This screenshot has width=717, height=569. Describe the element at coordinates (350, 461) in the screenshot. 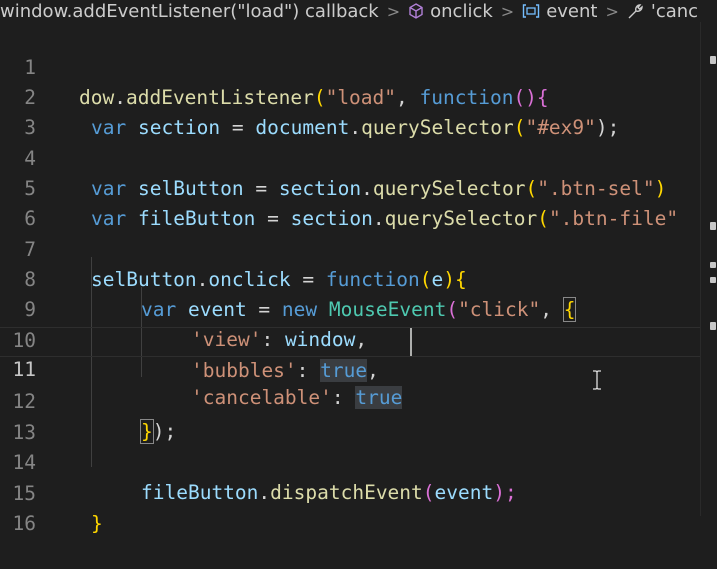

I see `code-line: 14 fileButton.dispatchEvent(event);` at that location.